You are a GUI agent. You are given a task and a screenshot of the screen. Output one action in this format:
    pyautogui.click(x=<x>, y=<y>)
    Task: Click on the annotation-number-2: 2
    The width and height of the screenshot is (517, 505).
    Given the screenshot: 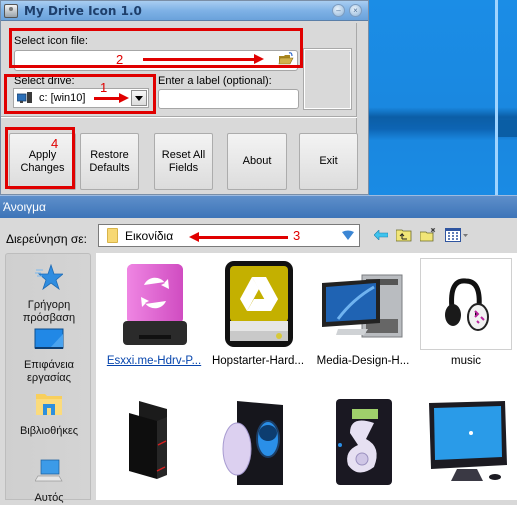 What is the action you would take?
    pyautogui.click(x=120, y=59)
    